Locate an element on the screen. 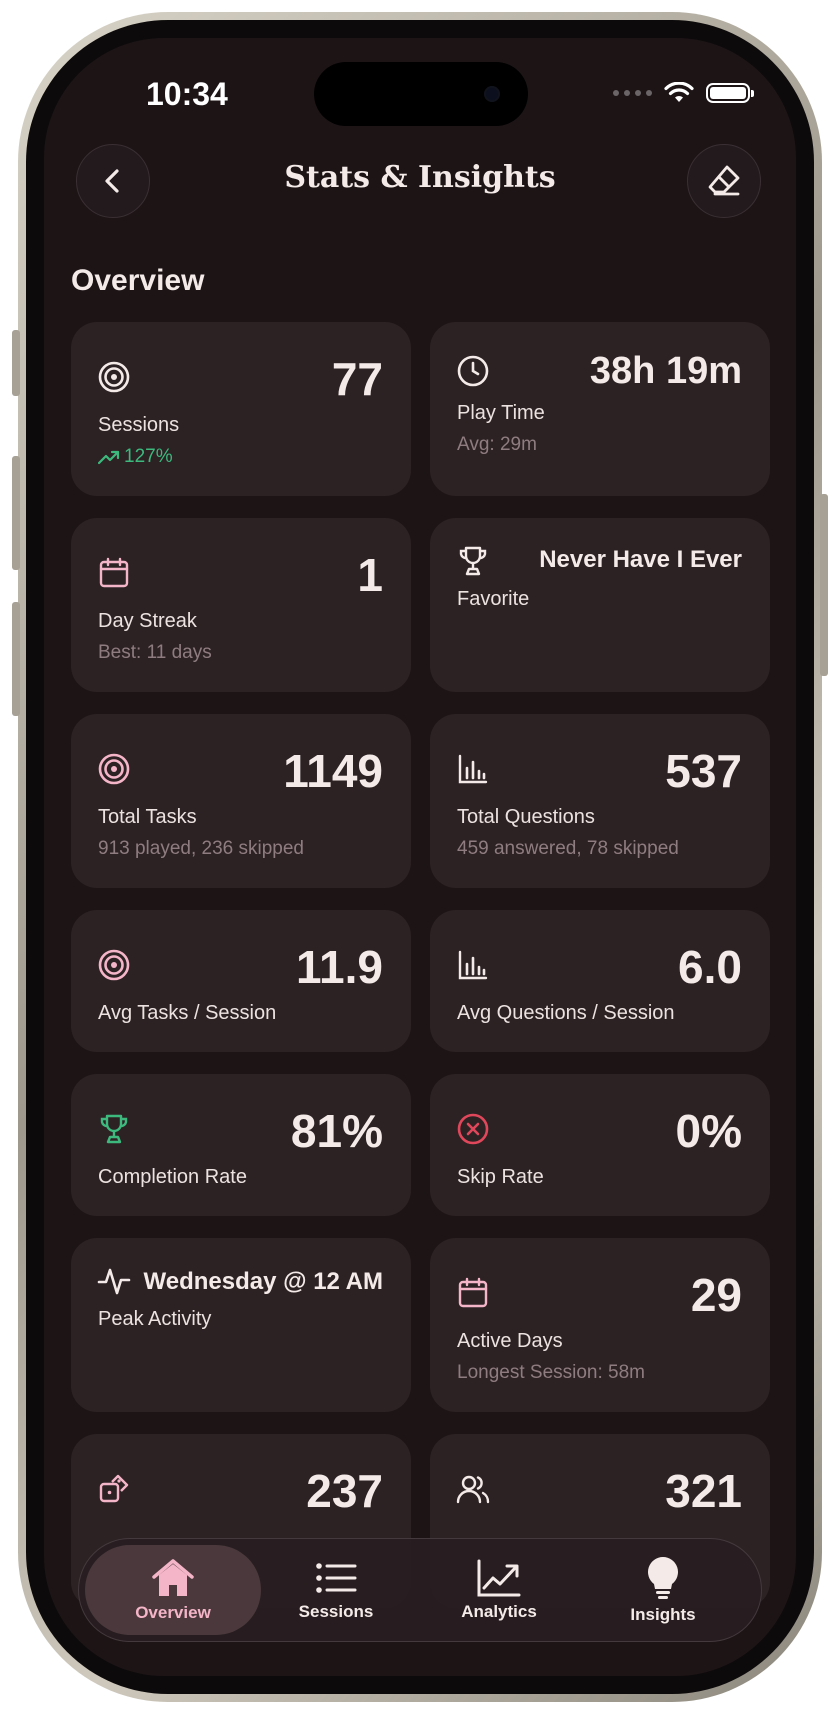 The width and height of the screenshot is (840, 1715). sessions-trend: 127% is located at coordinates (135, 457).